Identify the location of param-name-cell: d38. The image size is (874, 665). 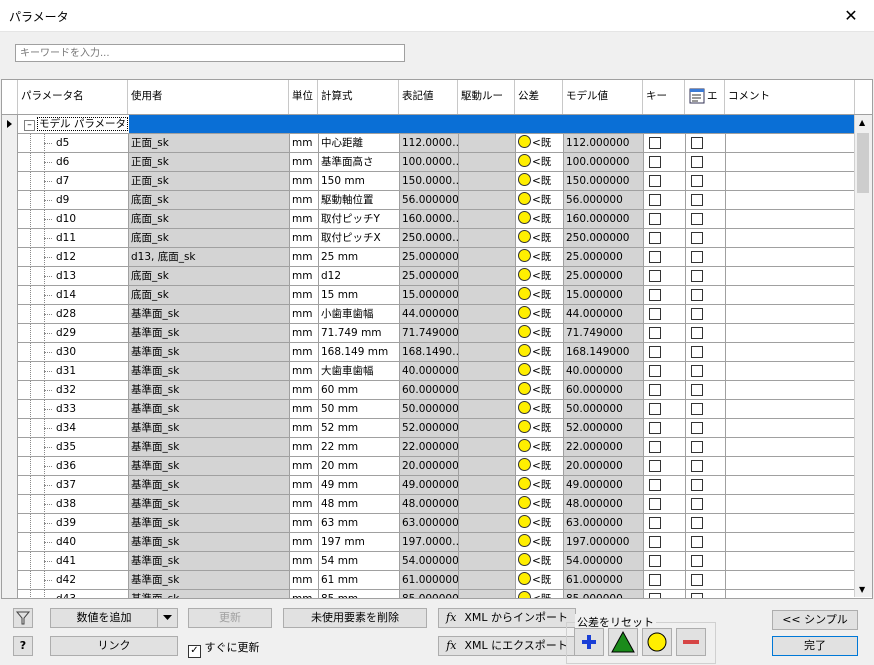
(91, 504).